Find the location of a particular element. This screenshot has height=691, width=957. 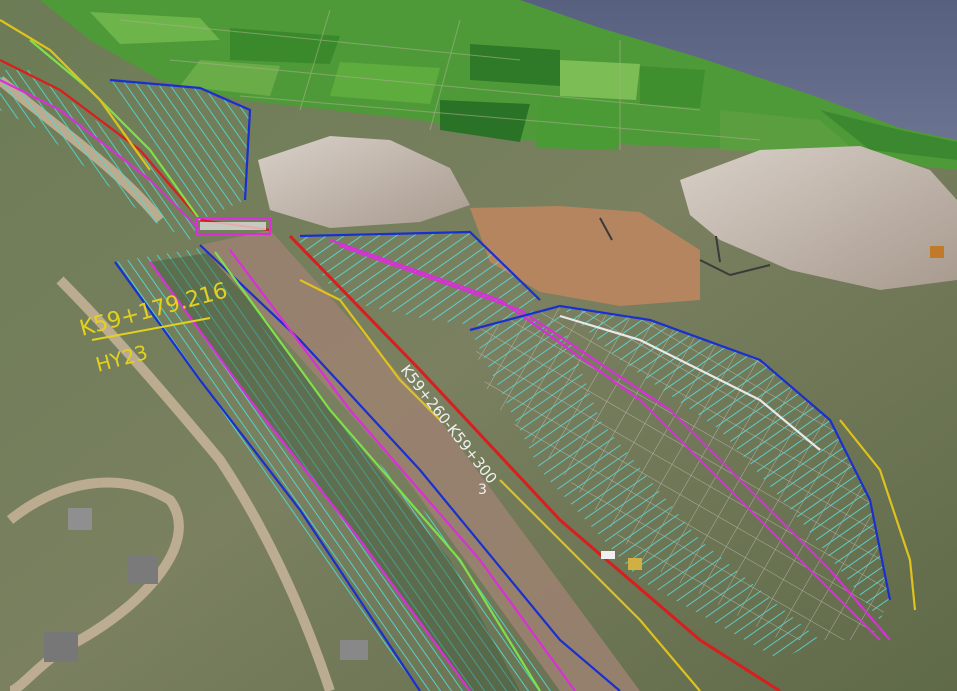

note-mark: 3 is located at coordinates (482, 490).